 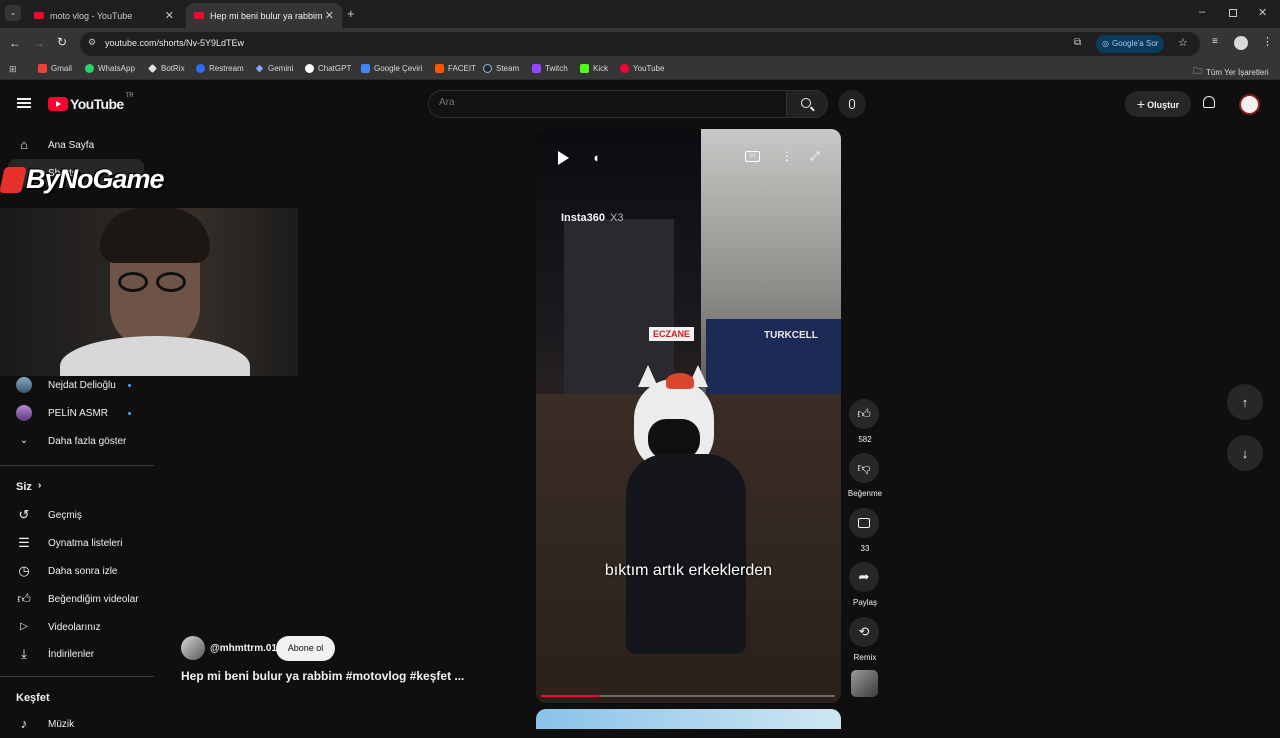 I want to click on bookmark-whatsapp: WhatsApp, so click(x=110, y=68).